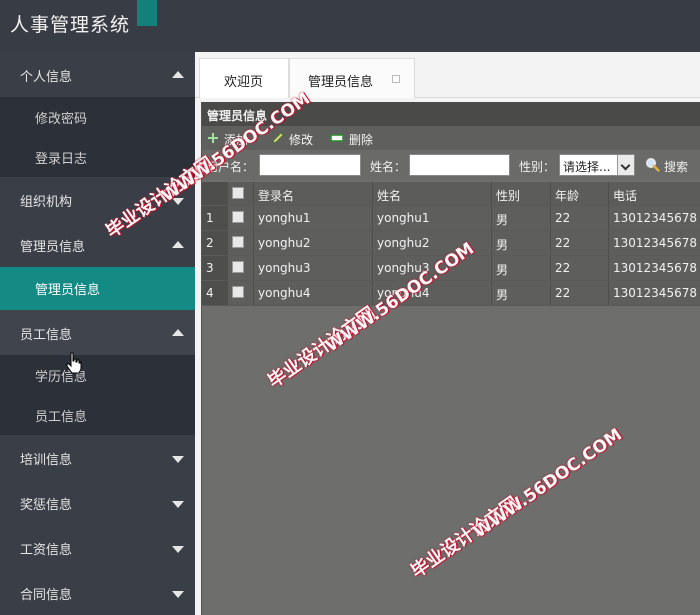  What do you see at coordinates (284, 268) in the screenshot?
I see `login-text: yonghu3` at bounding box center [284, 268].